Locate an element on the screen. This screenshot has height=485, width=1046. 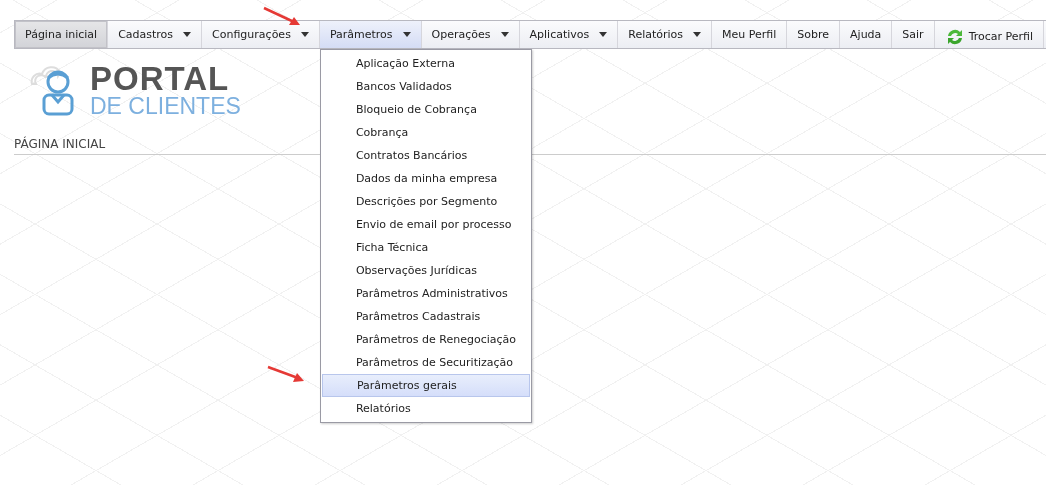
menu-tab: Operações is located at coordinates (470, 34).